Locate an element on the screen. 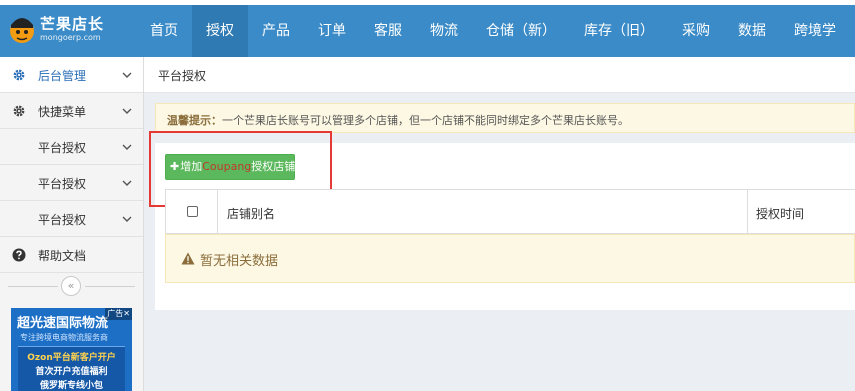  sidebar-item-platform-auth-3: 平台授权 is located at coordinates (71, 219).